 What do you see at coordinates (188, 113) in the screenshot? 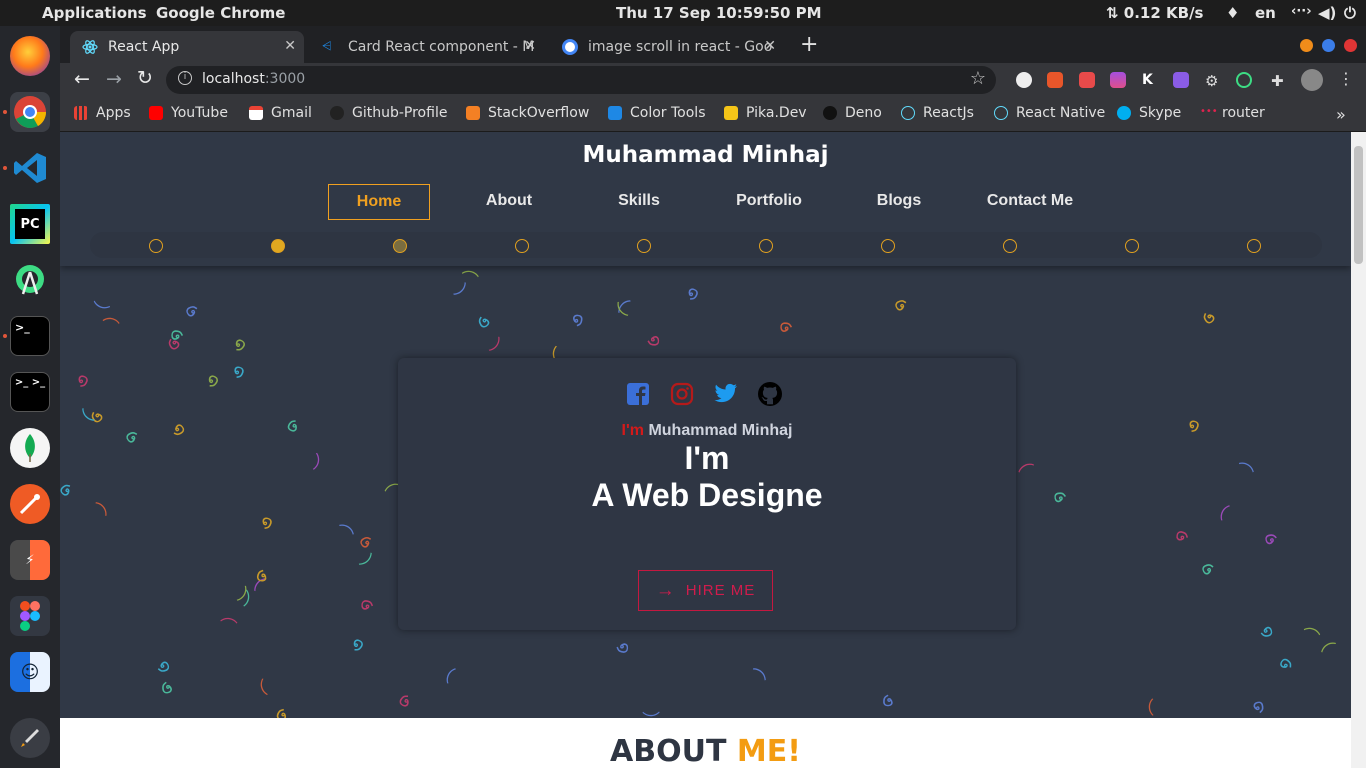
I see `bookmark-youtube: YouTube` at bounding box center [188, 113].